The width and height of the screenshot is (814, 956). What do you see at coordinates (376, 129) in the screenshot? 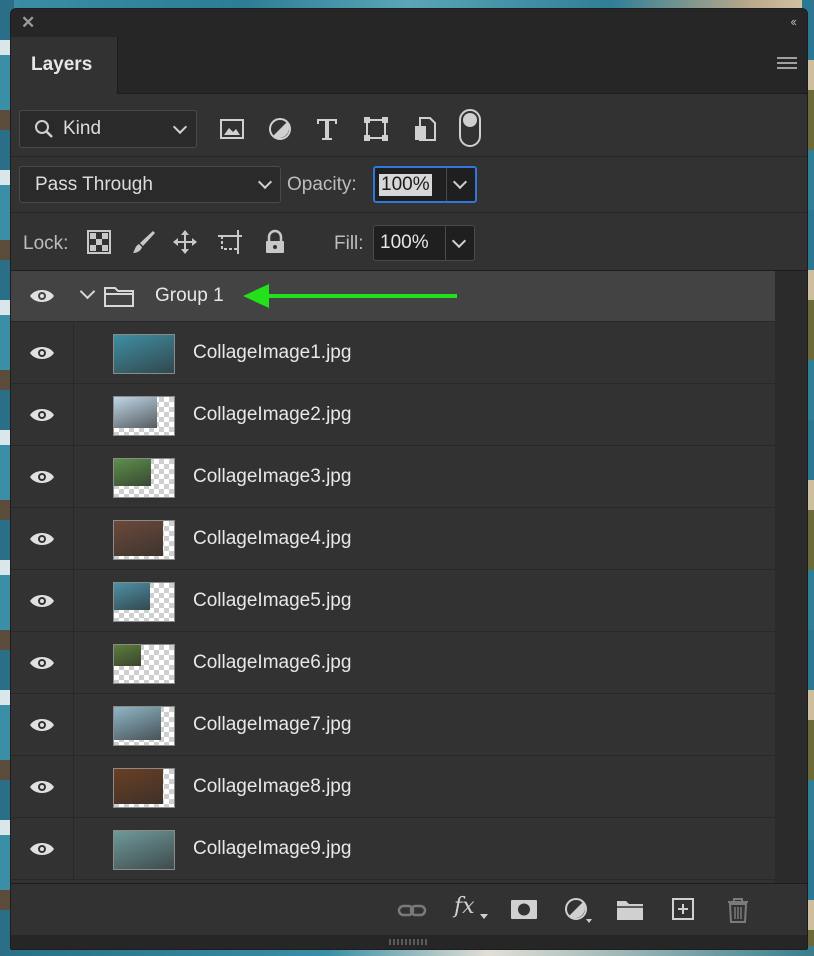
I see `shape-filter-icon` at bounding box center [376, 129].